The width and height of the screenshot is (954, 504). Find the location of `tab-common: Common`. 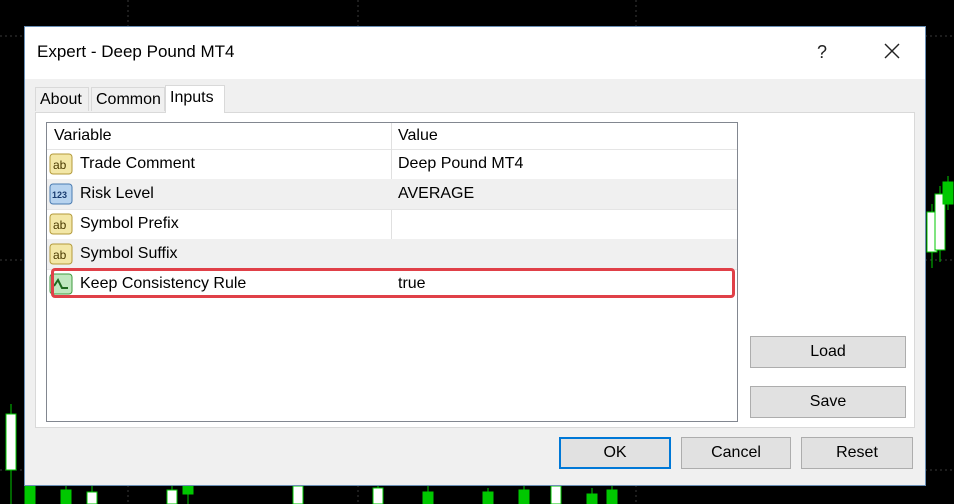

tab-common: Common is located at coordinates (128, 99).